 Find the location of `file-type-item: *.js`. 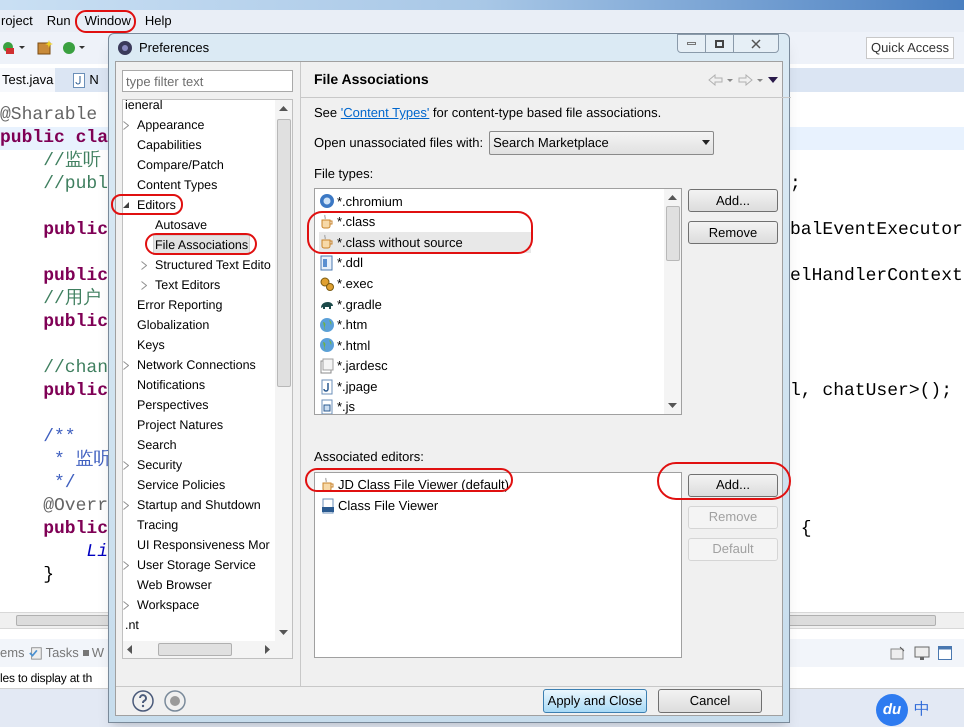

file-type-item: *.js is located at coordinates (425, 405).